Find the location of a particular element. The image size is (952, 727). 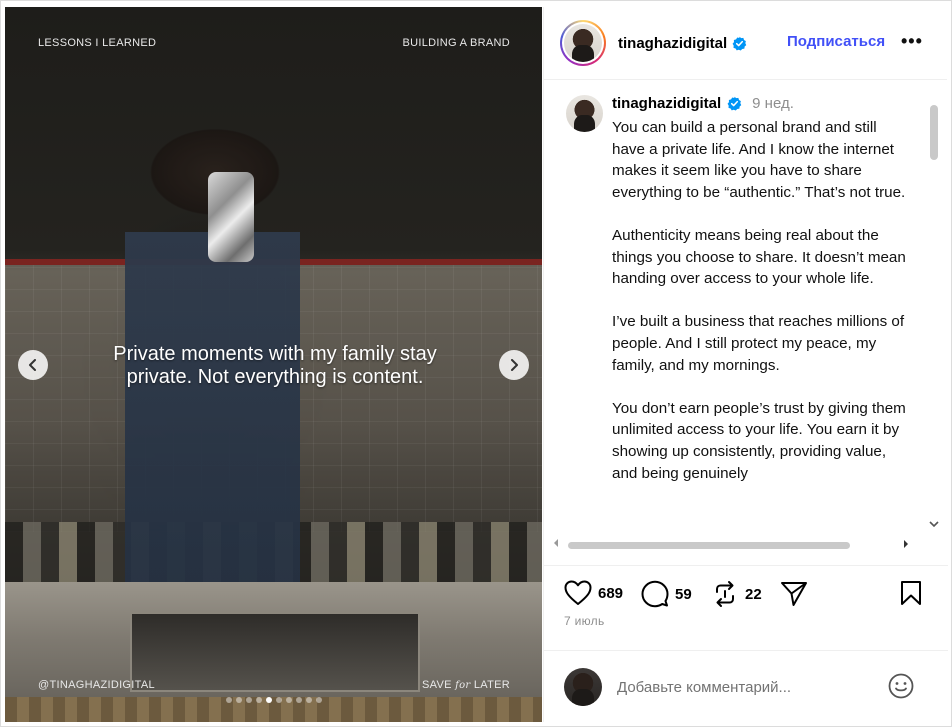

caption-username: tinaghazidigital is located at coordinates (666, 103).